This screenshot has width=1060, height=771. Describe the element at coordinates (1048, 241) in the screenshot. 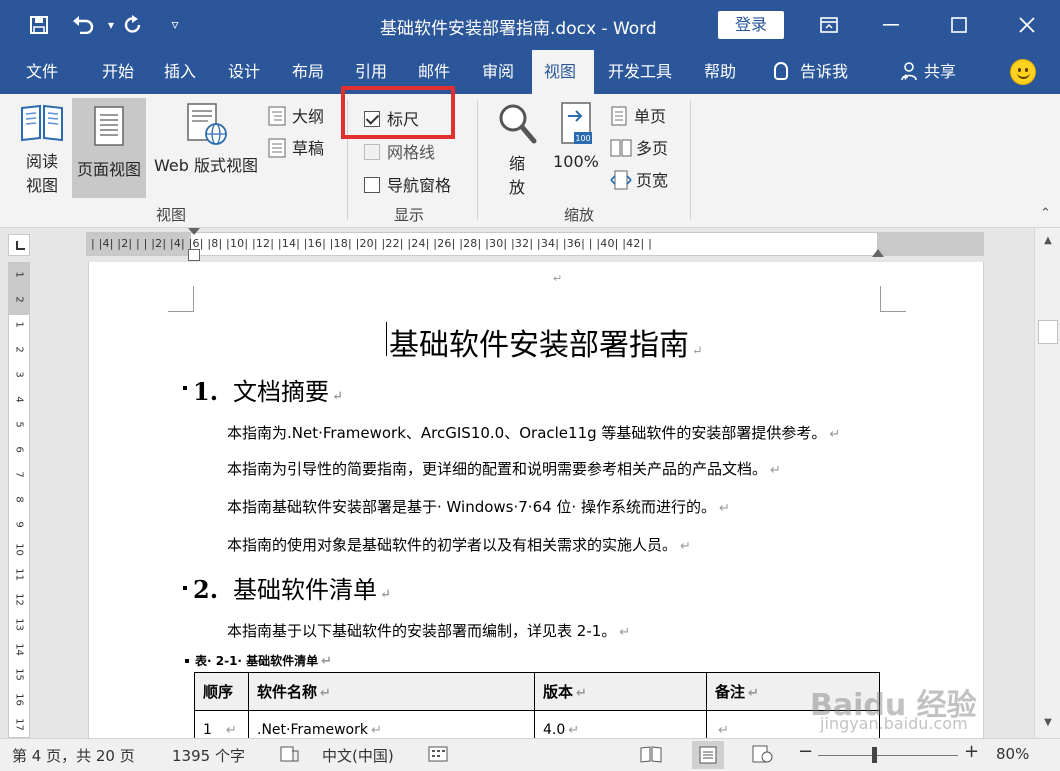

I see `scroll-up-icon: ▲` at that location.